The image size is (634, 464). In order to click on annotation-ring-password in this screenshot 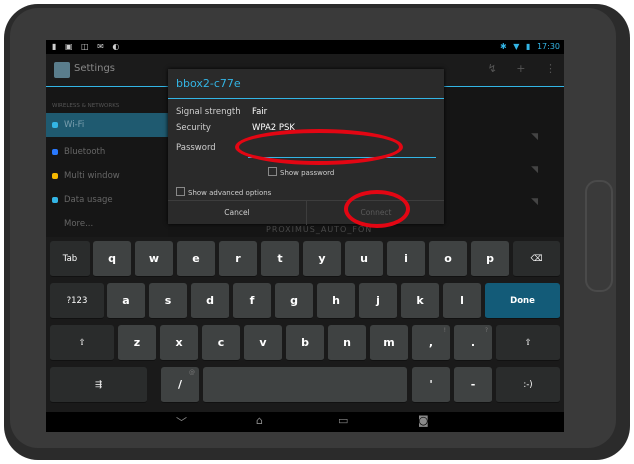, I will do `click(319, 147)`.